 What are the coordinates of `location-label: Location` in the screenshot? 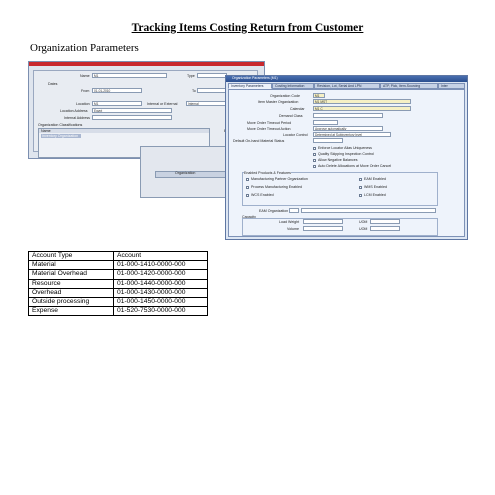 It's located at (83, 104).